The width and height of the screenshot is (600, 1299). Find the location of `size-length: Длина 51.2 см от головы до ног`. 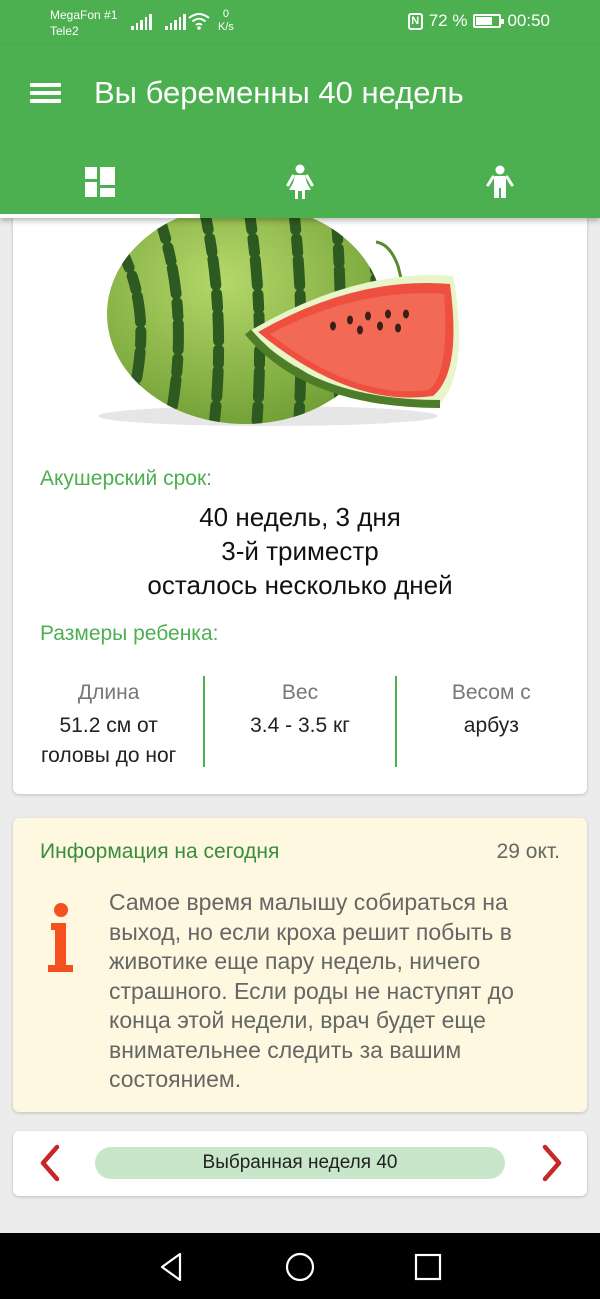

size-length: Длина 51.2 см от головы до ног is located at coordinates (108, 723).